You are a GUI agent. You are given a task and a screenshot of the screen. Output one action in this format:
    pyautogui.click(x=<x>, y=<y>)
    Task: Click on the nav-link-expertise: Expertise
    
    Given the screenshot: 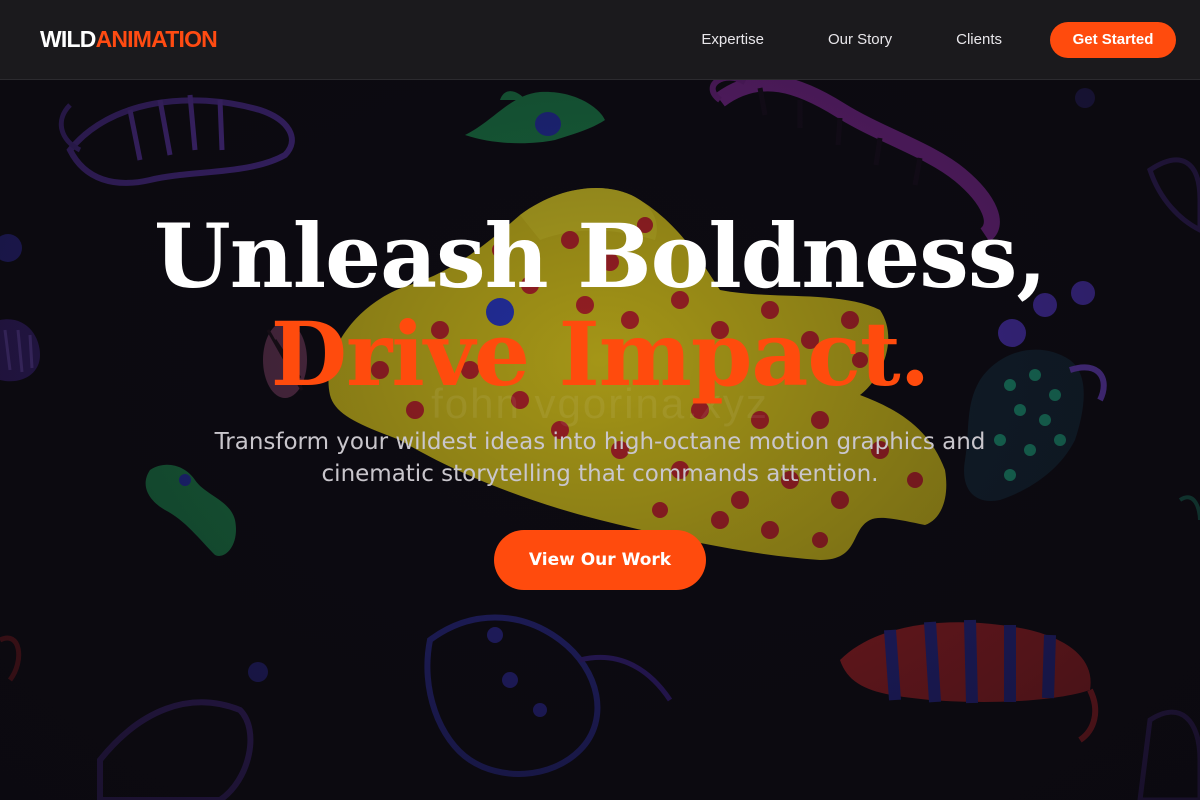 What is the action you would take?
    pyautogui.click(x=732, y=39)
    